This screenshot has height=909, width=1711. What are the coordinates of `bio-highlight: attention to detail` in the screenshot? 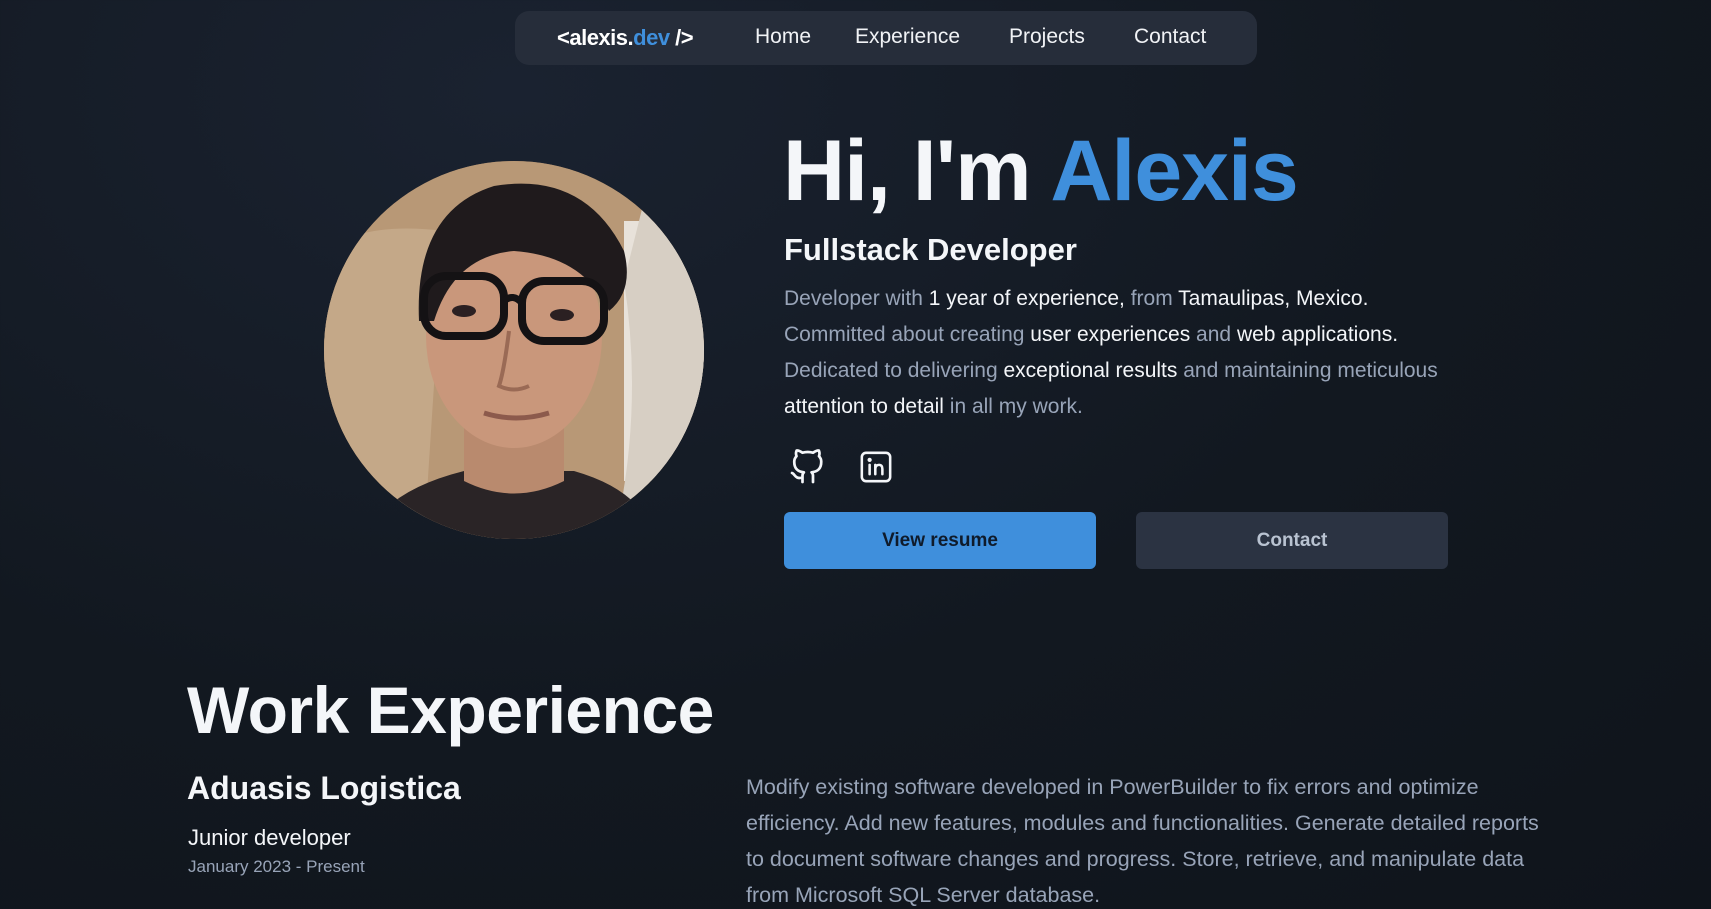 It's located at (864, 406).